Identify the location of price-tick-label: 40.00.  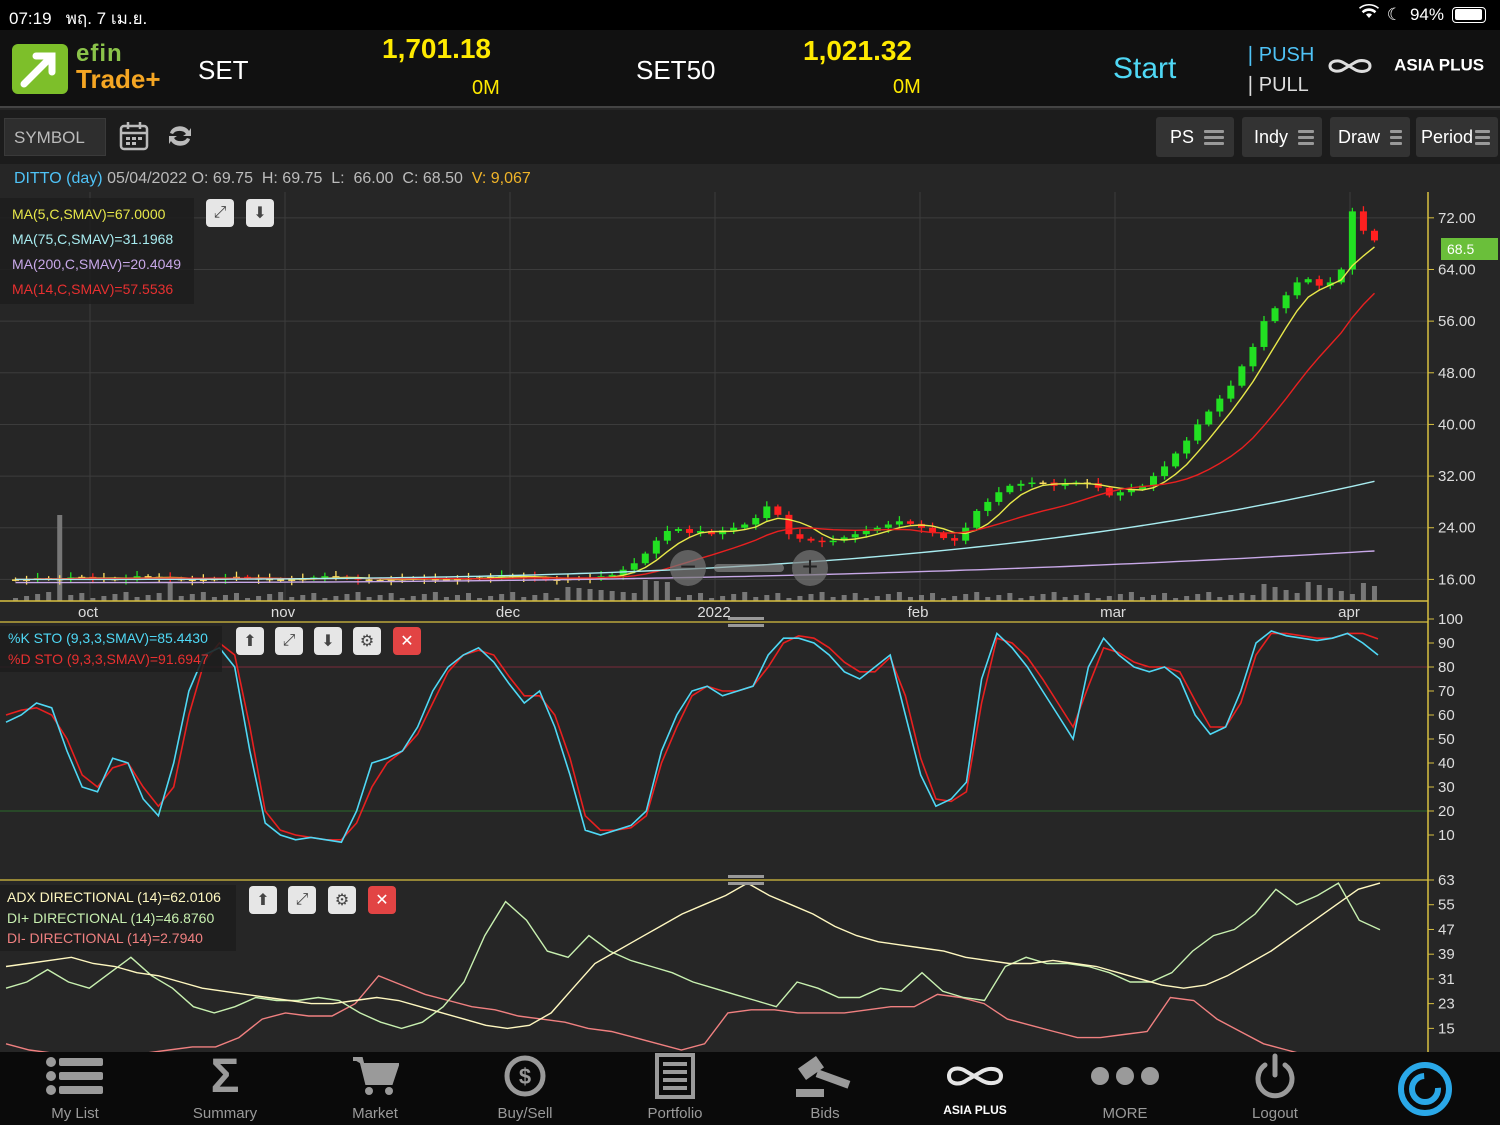
(1457, 424).